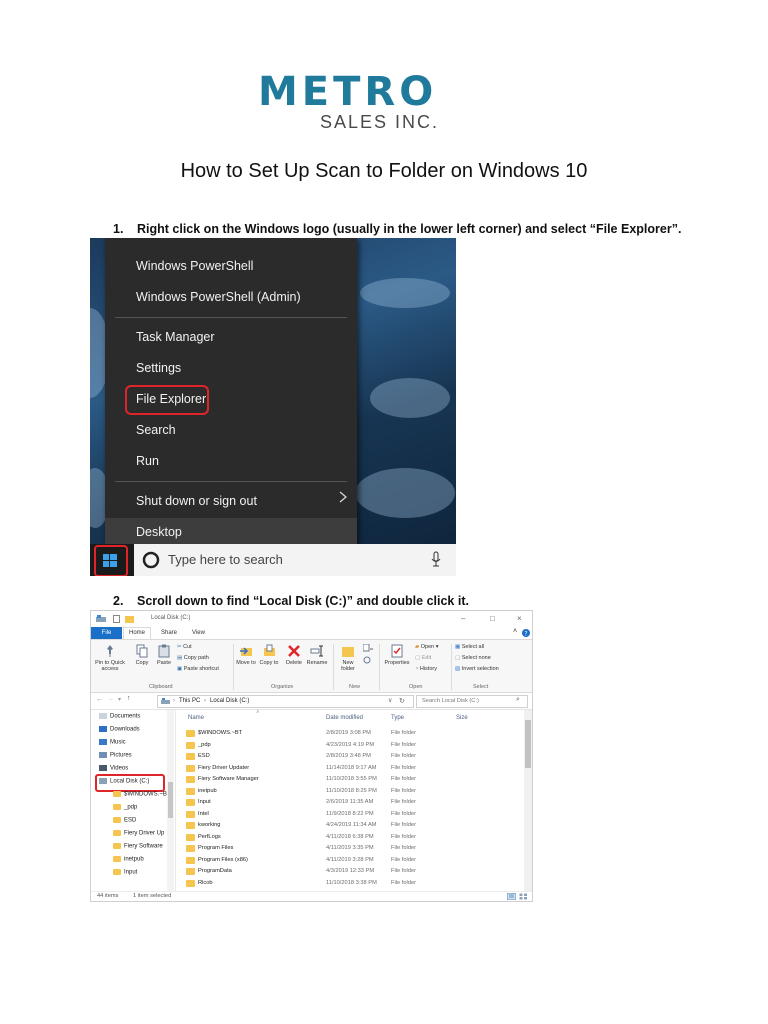  I want to click on row-name: Rlcob, so click(205, 882).